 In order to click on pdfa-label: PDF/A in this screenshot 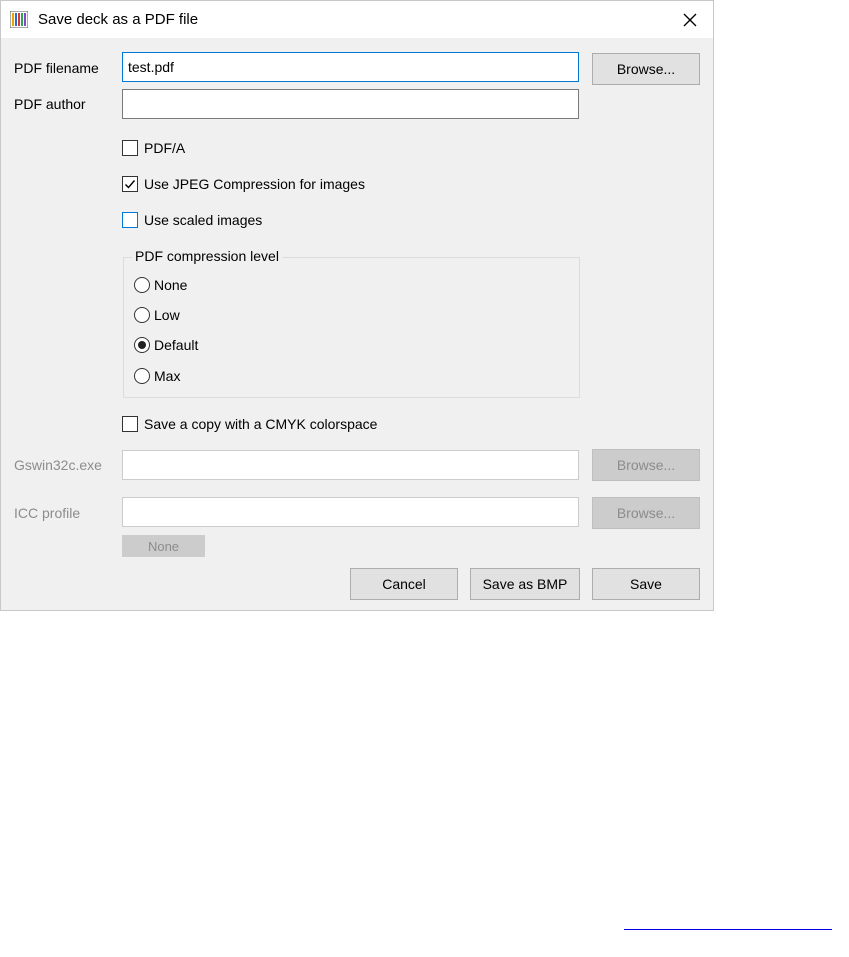, I will do `click(165, 148)`.